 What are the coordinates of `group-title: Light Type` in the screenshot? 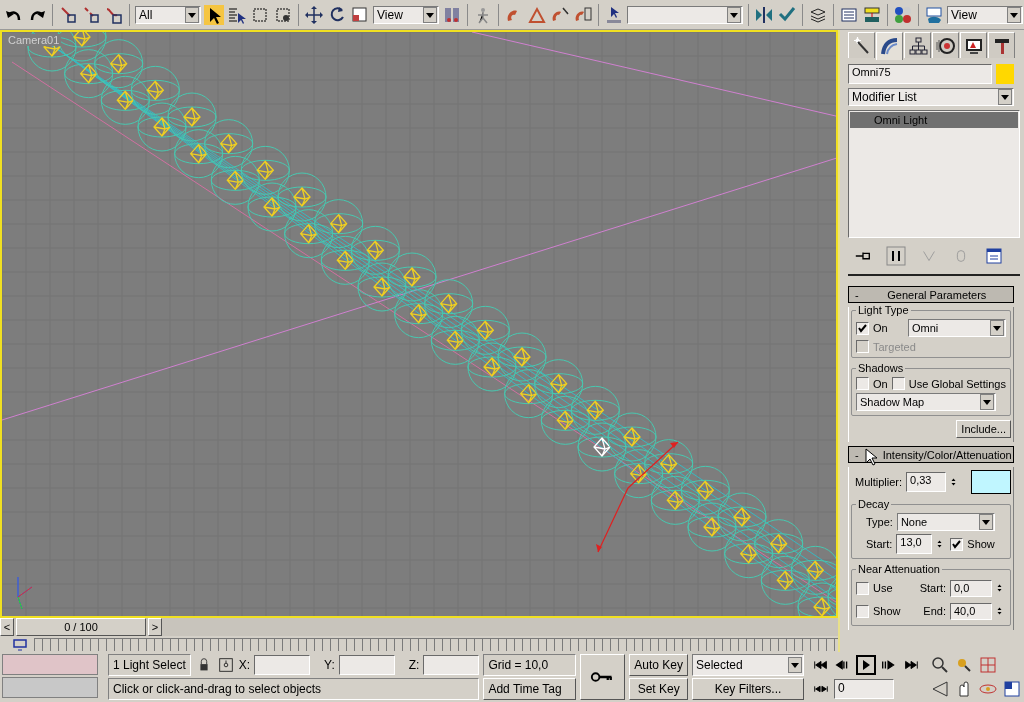 It's located at (883, 310).